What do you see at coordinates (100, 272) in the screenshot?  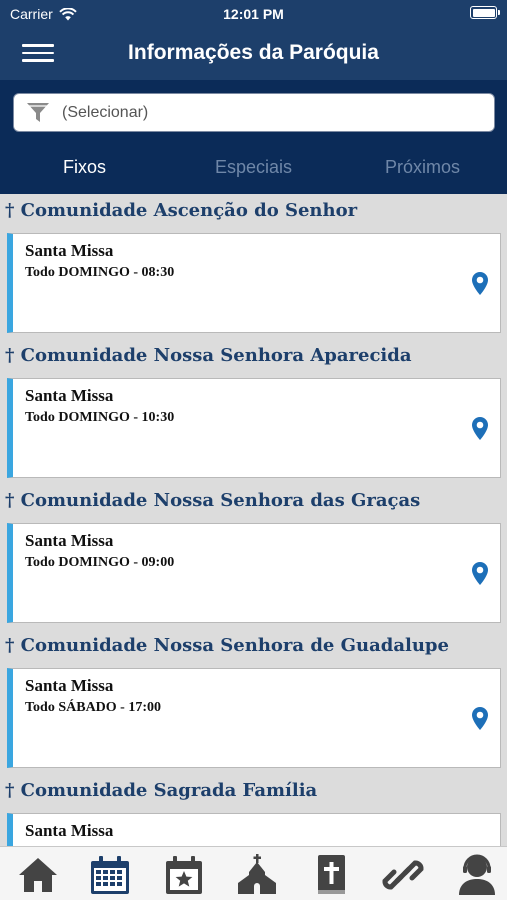 I see `event-schedule: Todo DOMINGO - 08:30` at bounding box center [100, 272].